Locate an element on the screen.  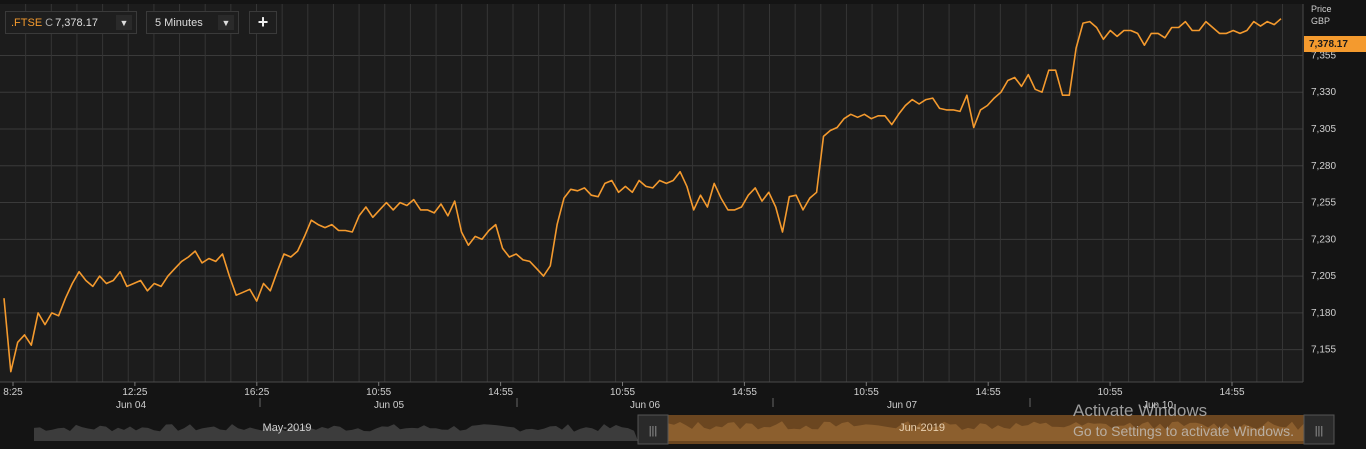
symbol-name: .FTSE is located at coordinates (27, 22).